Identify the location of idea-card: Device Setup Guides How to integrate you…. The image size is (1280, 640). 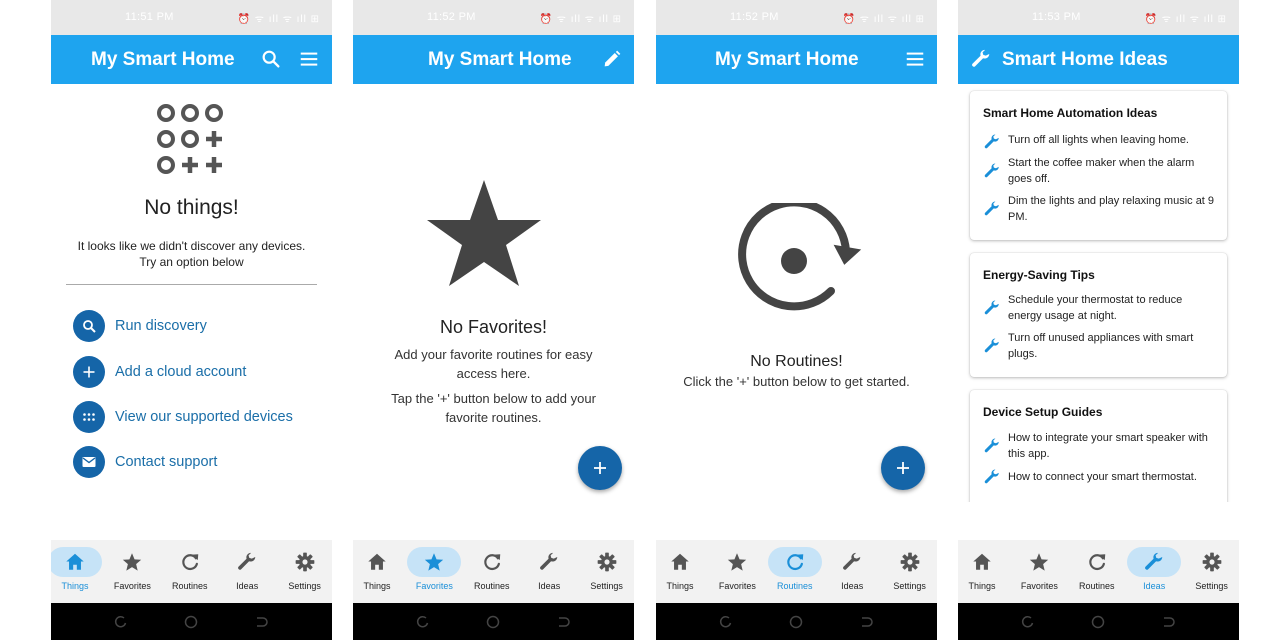
(1098, 455).